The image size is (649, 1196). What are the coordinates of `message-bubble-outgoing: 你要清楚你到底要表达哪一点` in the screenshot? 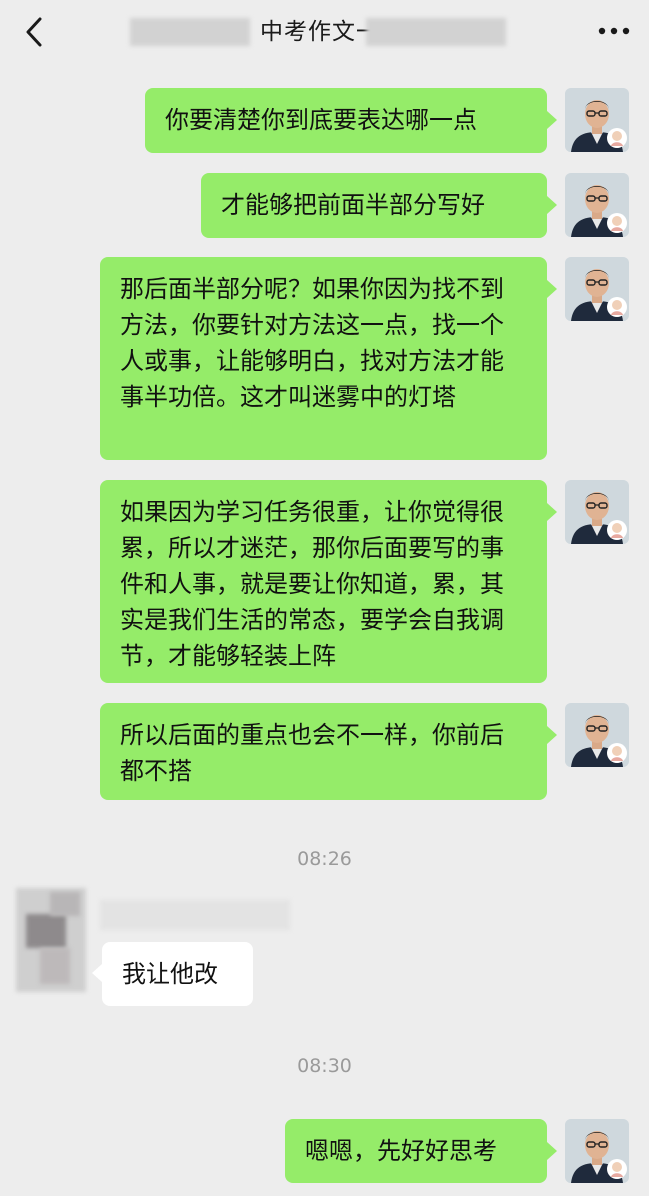 It's located at (346, 120).